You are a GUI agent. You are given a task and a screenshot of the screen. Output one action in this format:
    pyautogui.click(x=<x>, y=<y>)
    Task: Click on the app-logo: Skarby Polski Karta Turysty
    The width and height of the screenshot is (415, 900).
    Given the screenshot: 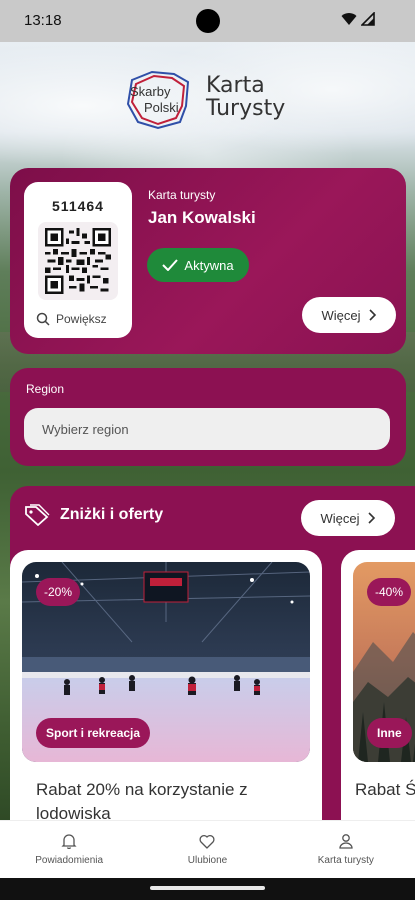 What is the action you would take?
    pyautogui.click(x=207, y=101)
    